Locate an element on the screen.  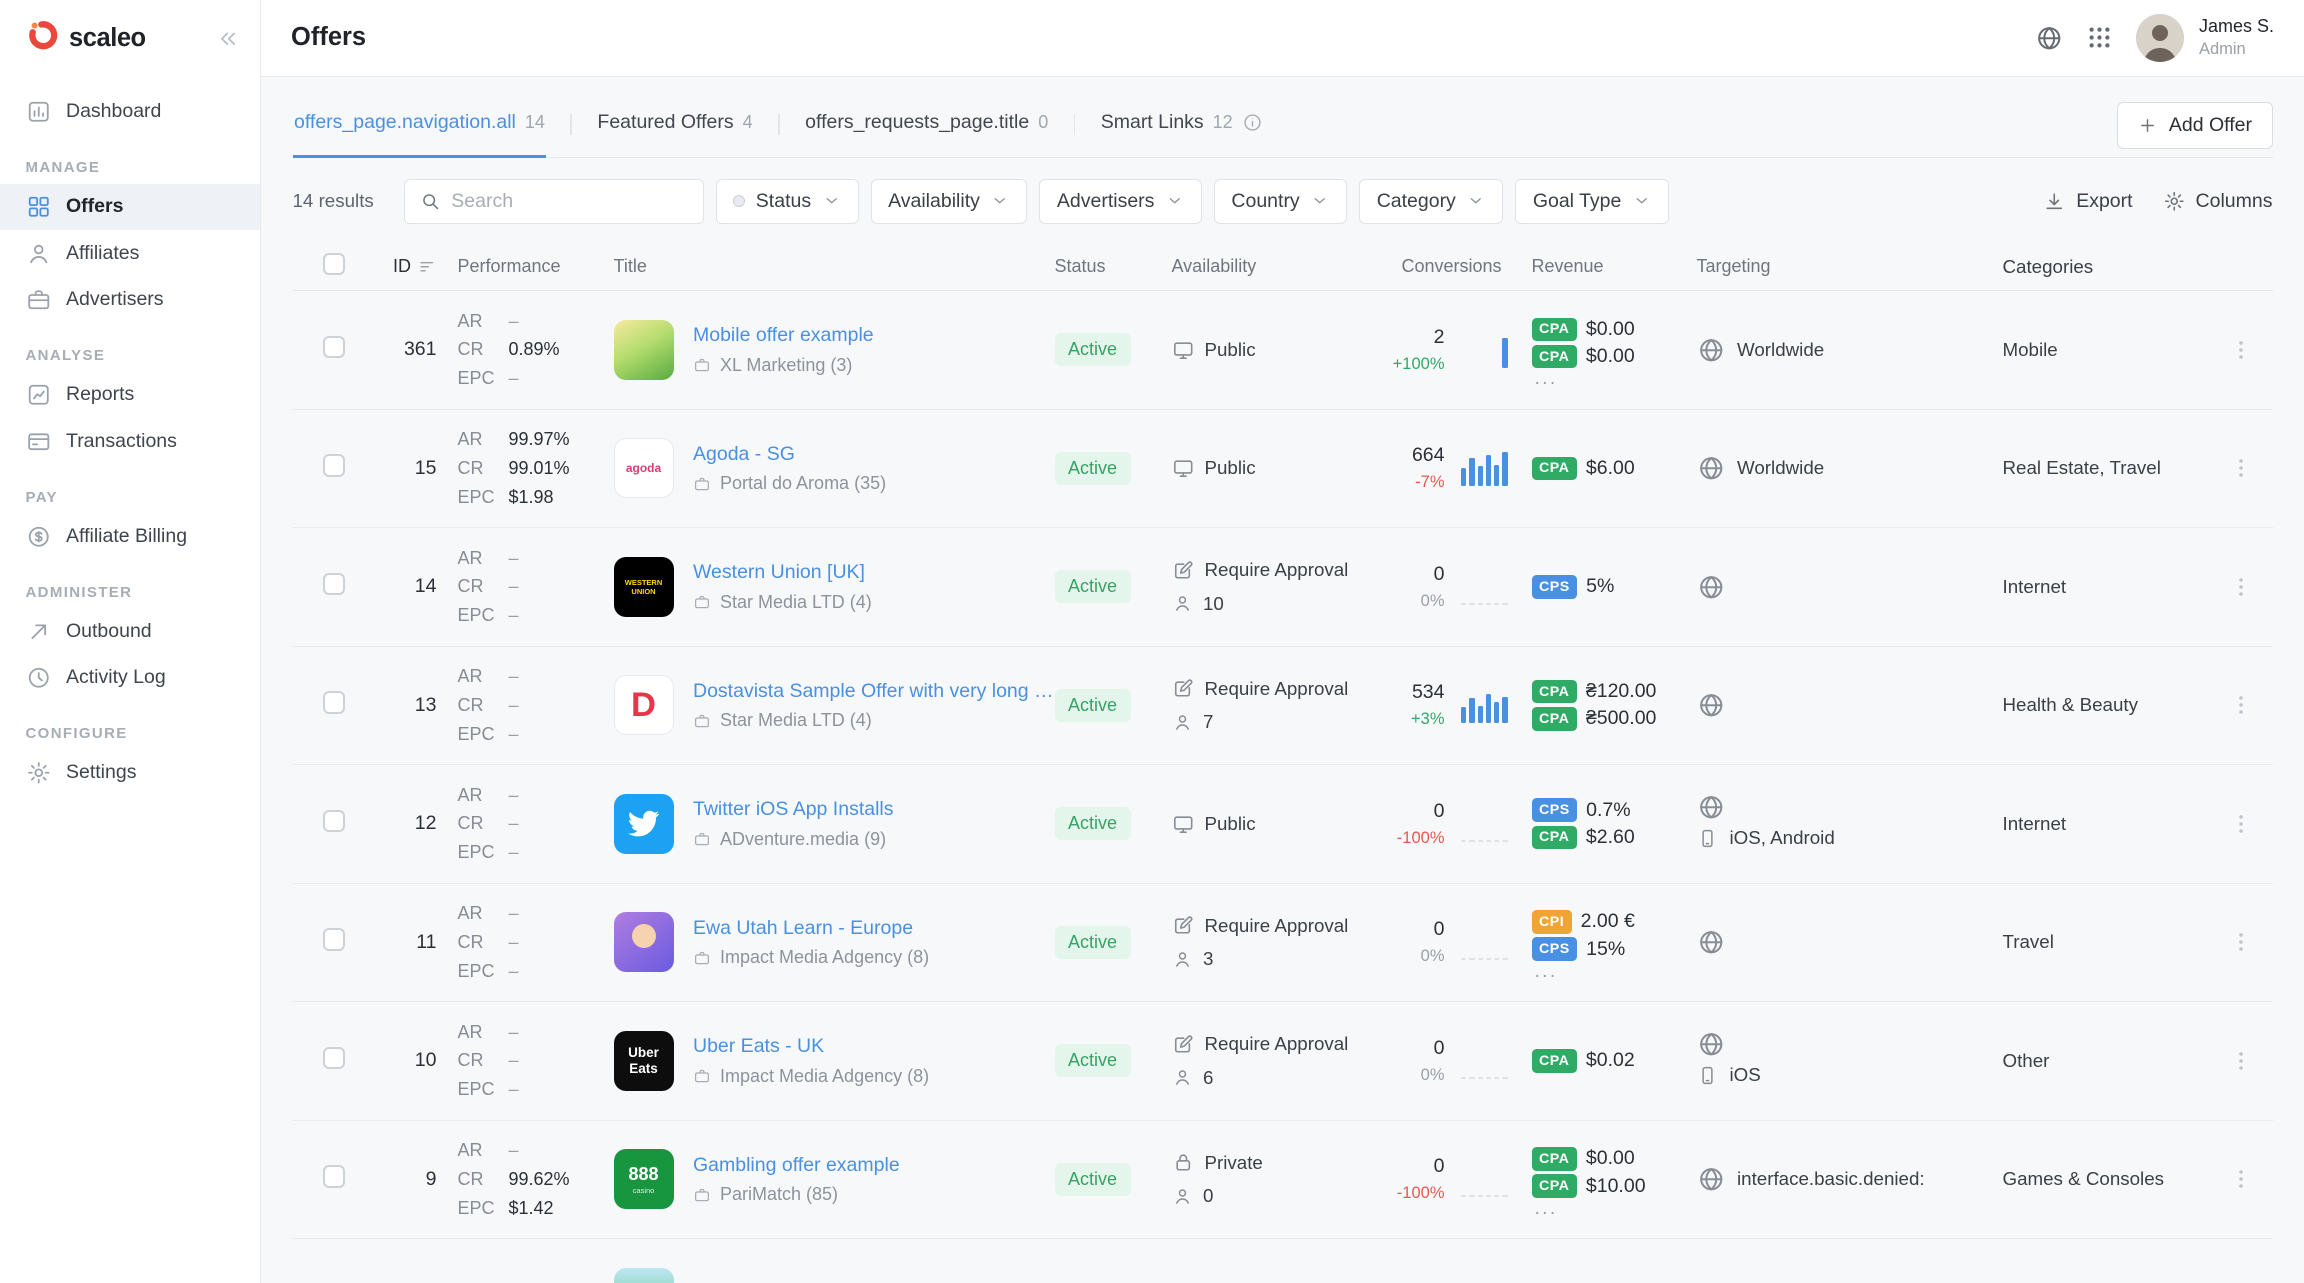
filter-label: Advertisers is located at coordinates (1106, 201).